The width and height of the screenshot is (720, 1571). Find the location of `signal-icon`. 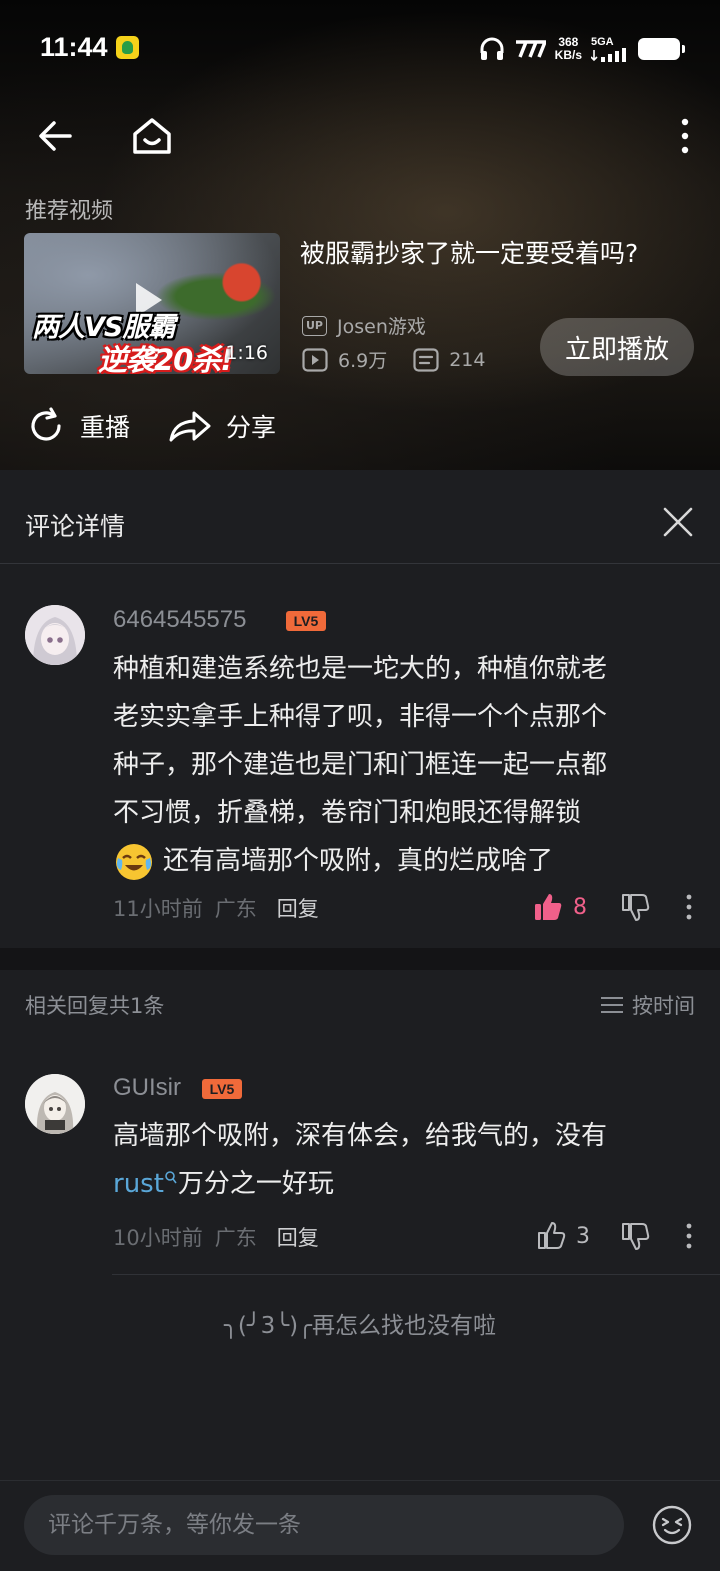

signal-icon is located at coordinates (608, 55).